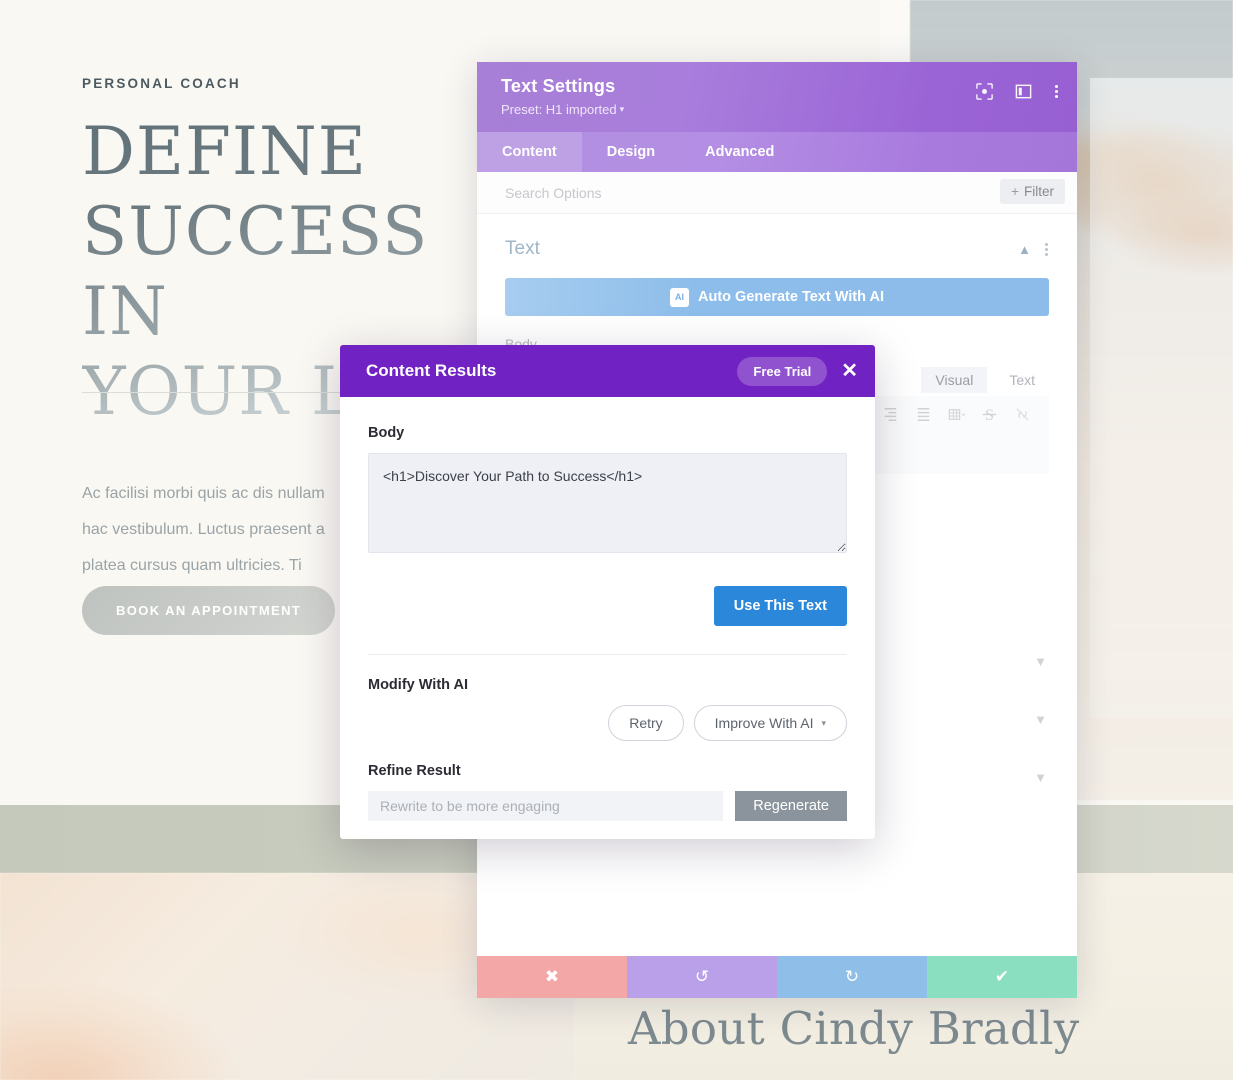 Image resolution: width=1233 pixels, height=1080 pixels. What do you see at coordinates (854, 1028) in the screenshot?
I see `about-section-title: About Cindy Bradly` at bounding box center [854, 1028].